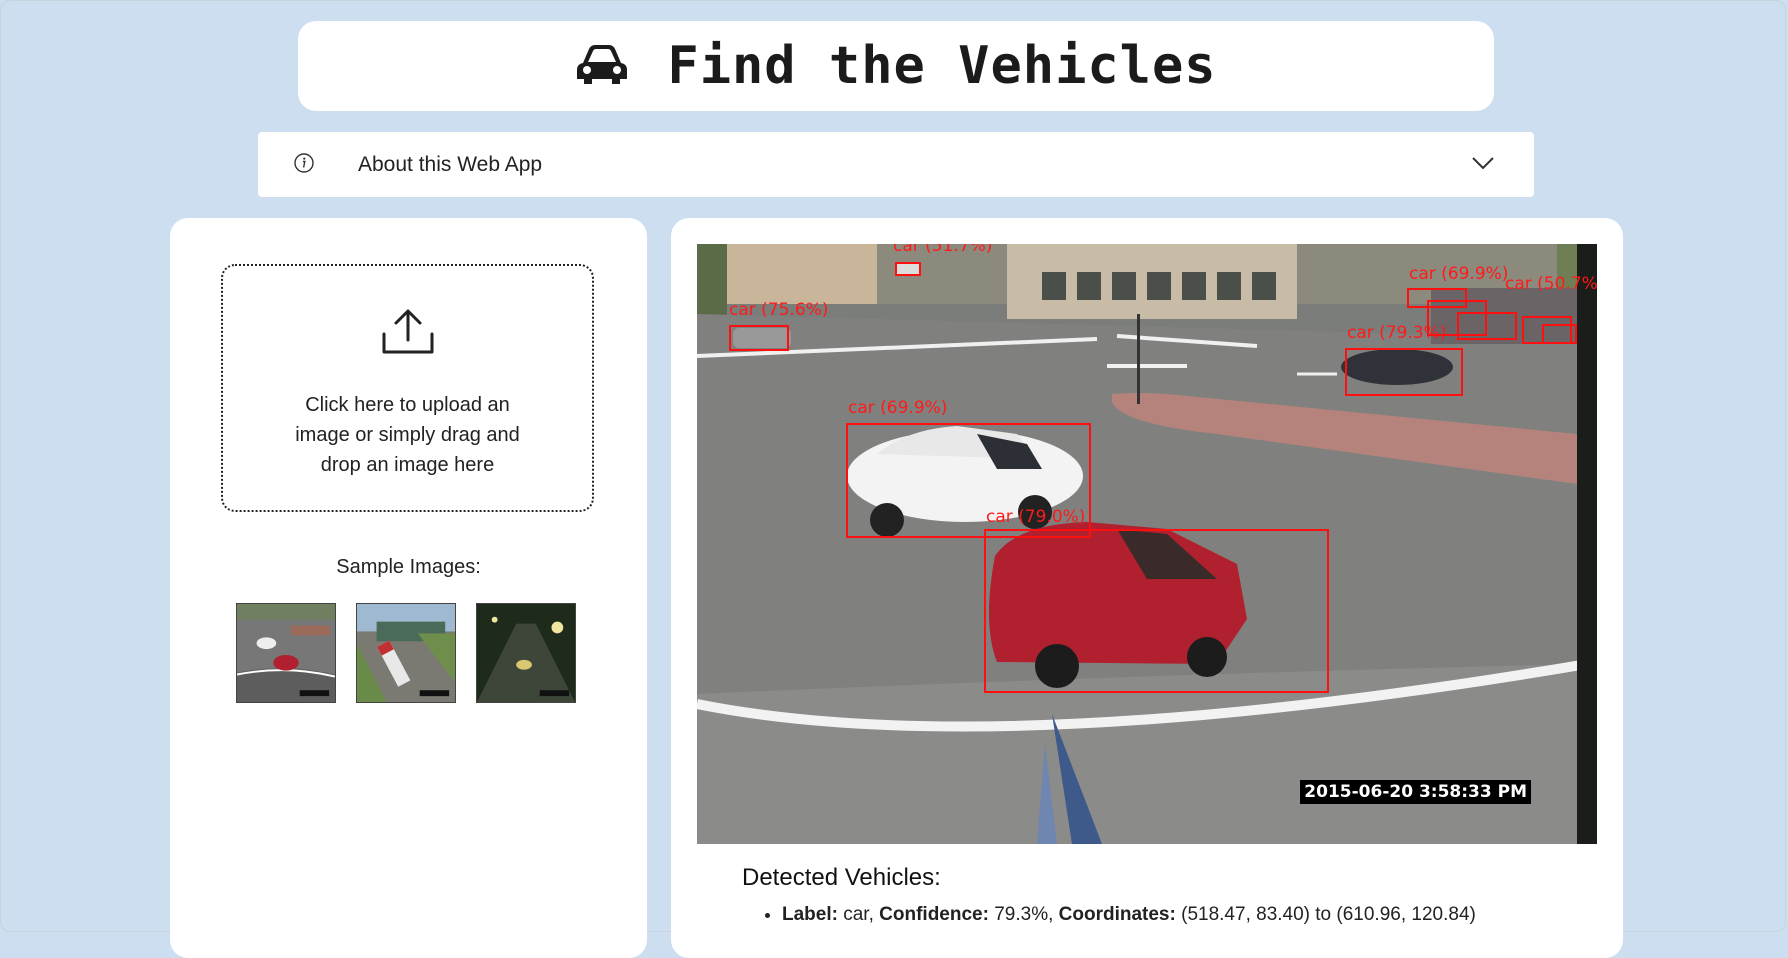 Image resolution: width=1788 pixels, height=958 pixels. I want to click on car-icon, so click(602, 66).